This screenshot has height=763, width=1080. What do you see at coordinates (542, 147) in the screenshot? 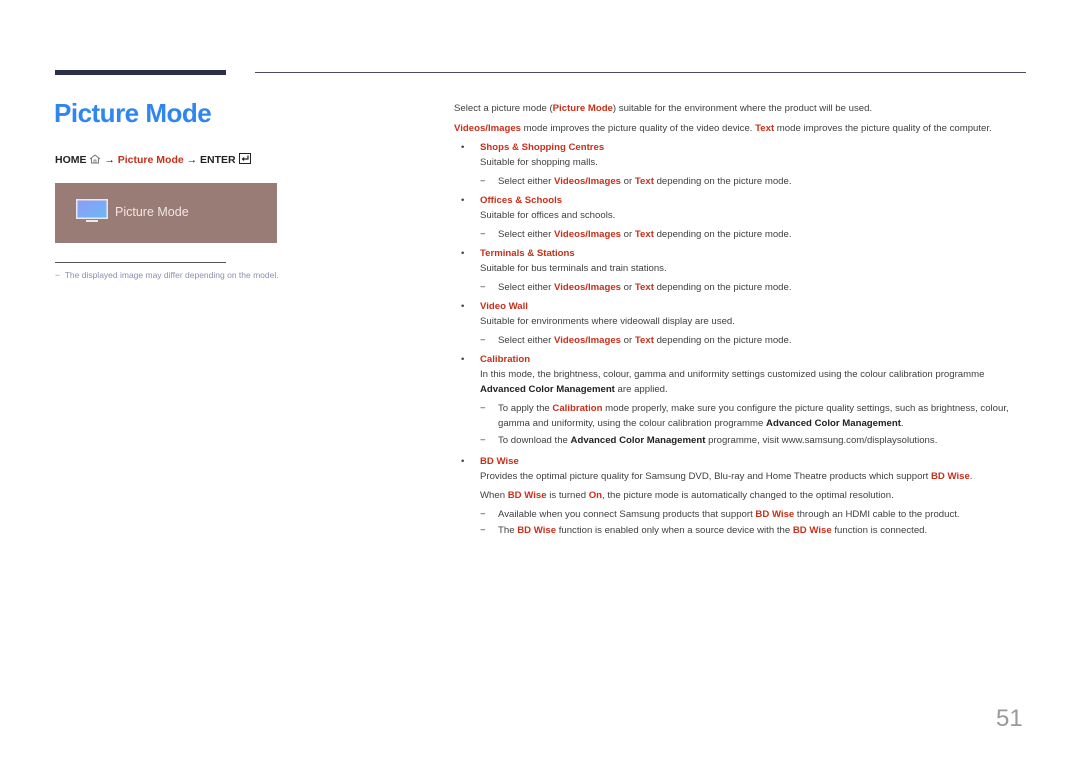
I see `mode-title: Shops & Shopping Centres` at bounding box center [542, 147].